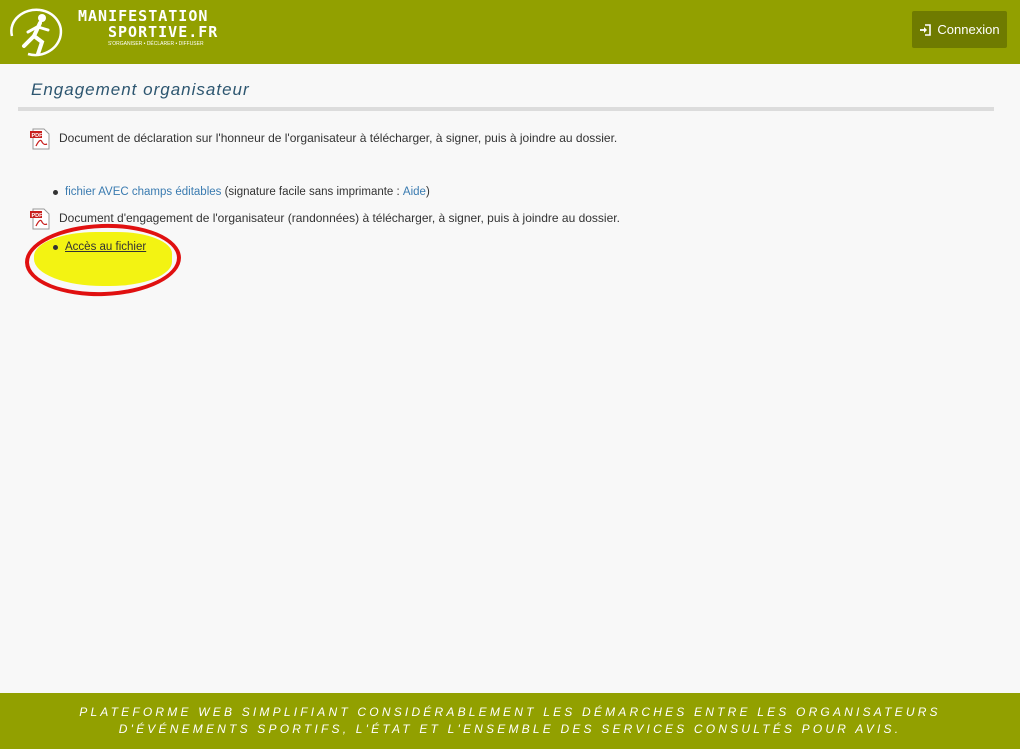 The width and height of the screenshot is (1020, 749). I want to click on list-item-file-access: Accès au fichier, so click(99, 247).